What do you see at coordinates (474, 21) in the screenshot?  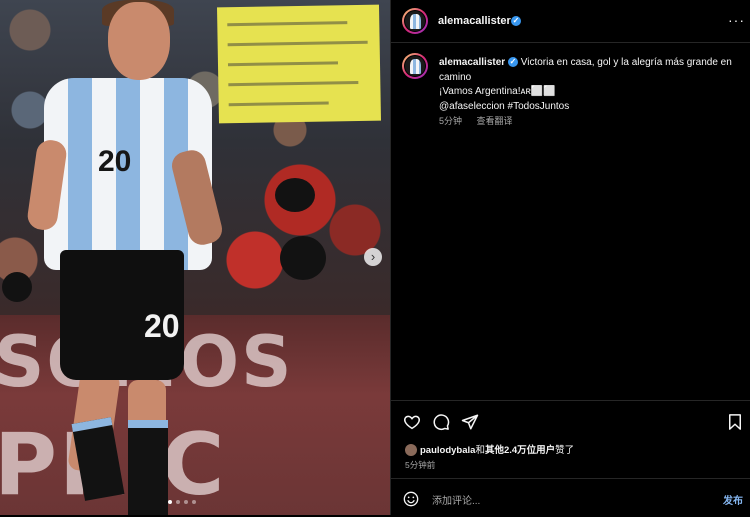 I see `header-username: alemacallister` at bounding box center [474, 21].